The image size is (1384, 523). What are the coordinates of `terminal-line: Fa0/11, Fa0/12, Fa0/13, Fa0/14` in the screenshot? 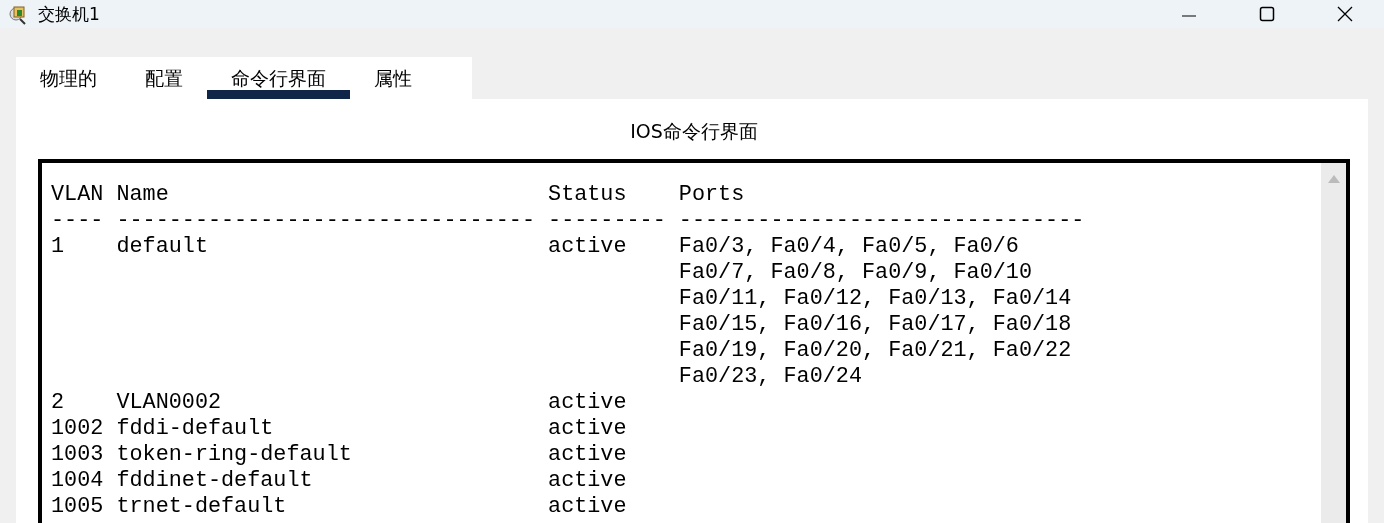 It's located at (875, 299).